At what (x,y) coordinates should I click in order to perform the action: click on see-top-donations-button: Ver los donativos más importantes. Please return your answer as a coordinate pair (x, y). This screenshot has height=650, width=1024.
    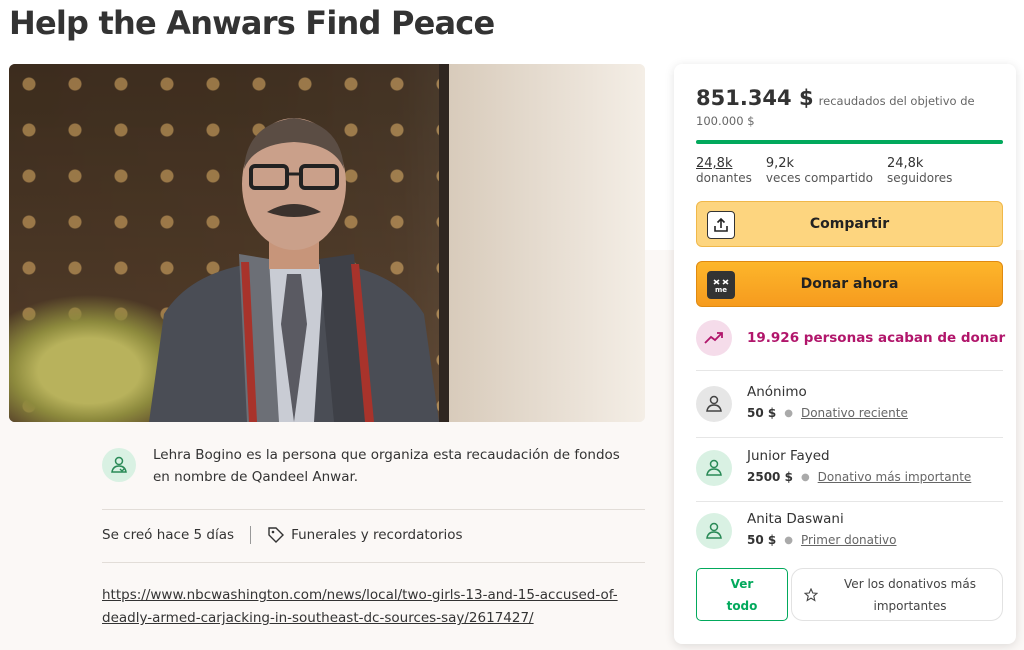
    Looking at the image, I should click on (897, 594).